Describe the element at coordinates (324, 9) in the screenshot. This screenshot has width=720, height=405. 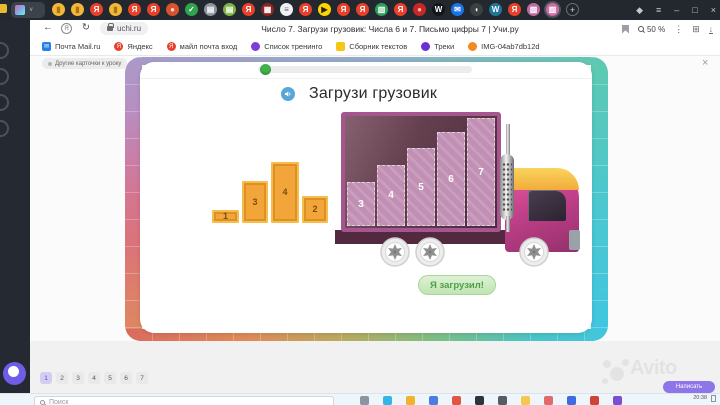
I see `tab-favicon: ▶` at that location.